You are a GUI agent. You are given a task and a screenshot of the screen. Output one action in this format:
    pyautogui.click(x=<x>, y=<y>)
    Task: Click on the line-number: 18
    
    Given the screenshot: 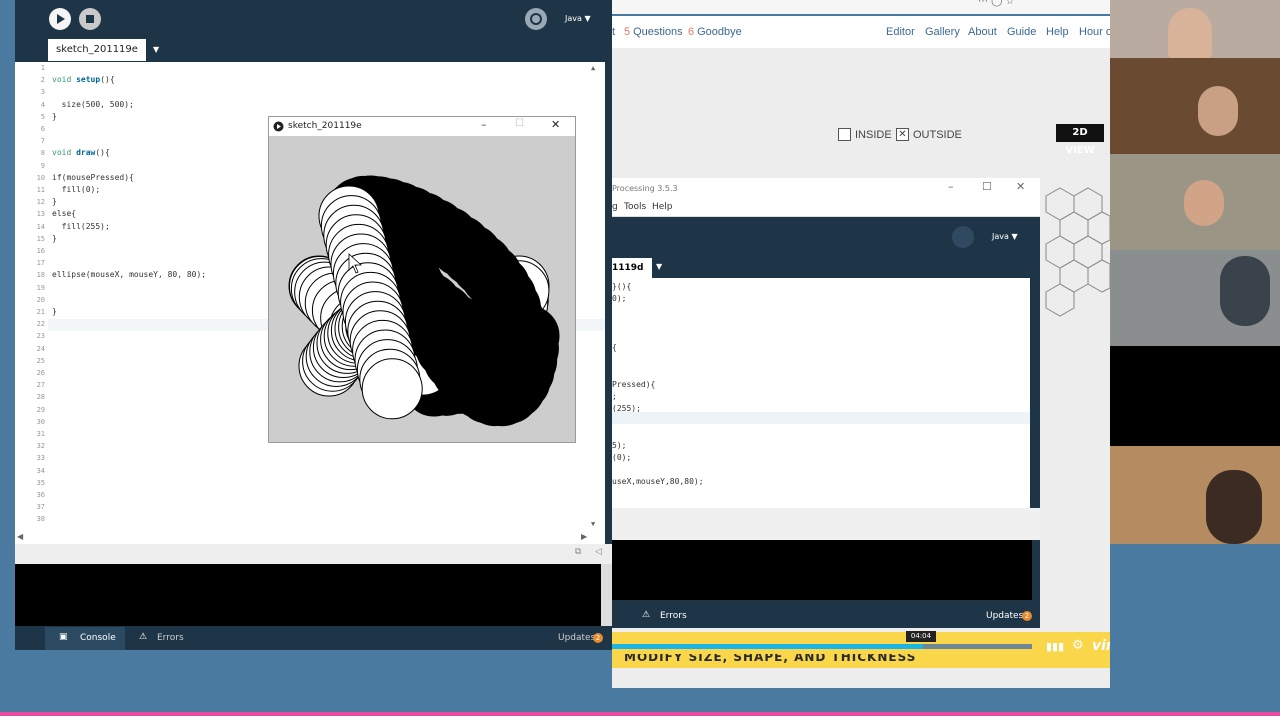 What is the action you would take?
    pyautogui.click(x=40, y=275)
    